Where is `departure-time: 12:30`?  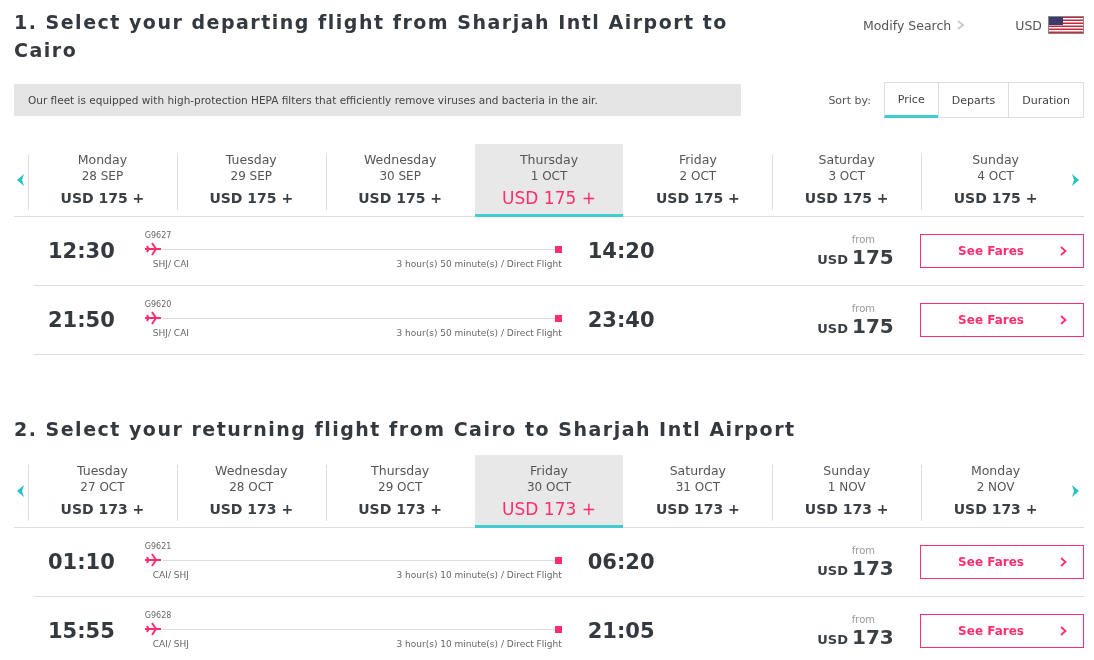
departure-time: 12:30 is located at coordinates (81, 251).